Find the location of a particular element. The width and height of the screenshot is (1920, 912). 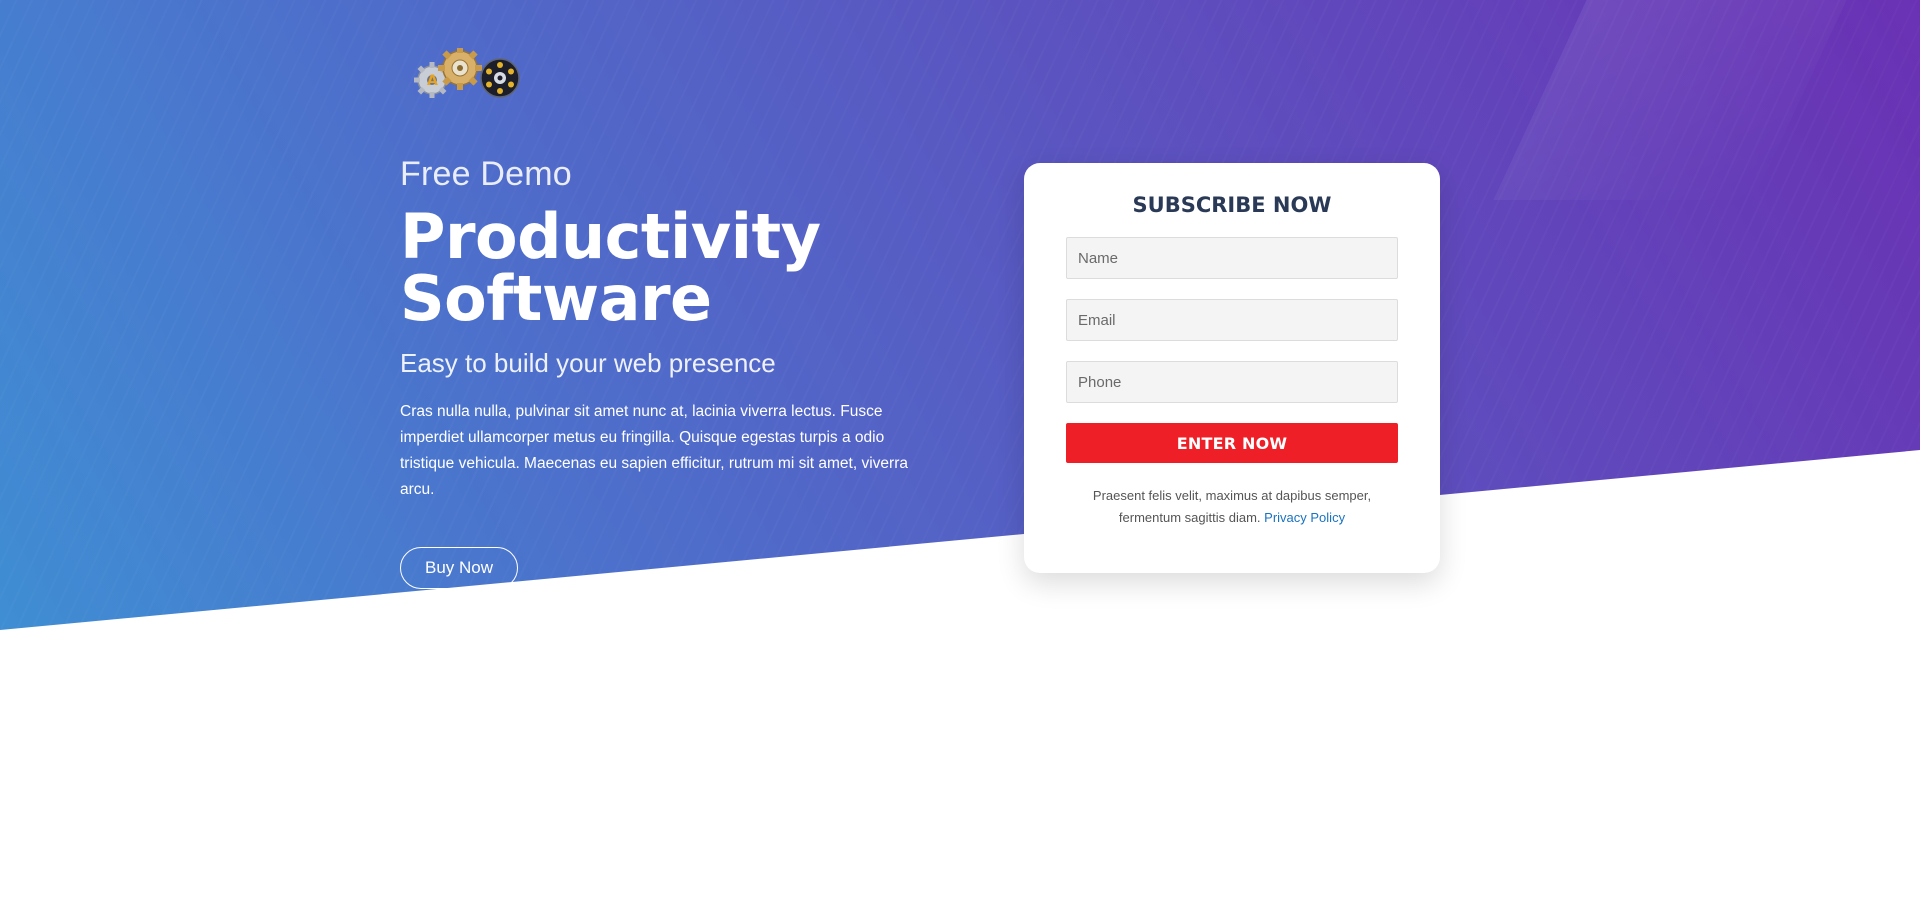

hero-headline: Productivity Software is located at coordinates (670, 268).